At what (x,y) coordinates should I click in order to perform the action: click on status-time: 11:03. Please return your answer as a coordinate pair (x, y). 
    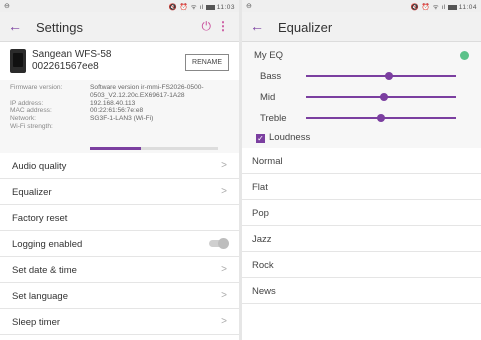
    Looking at the image, I should click on (225, 7).